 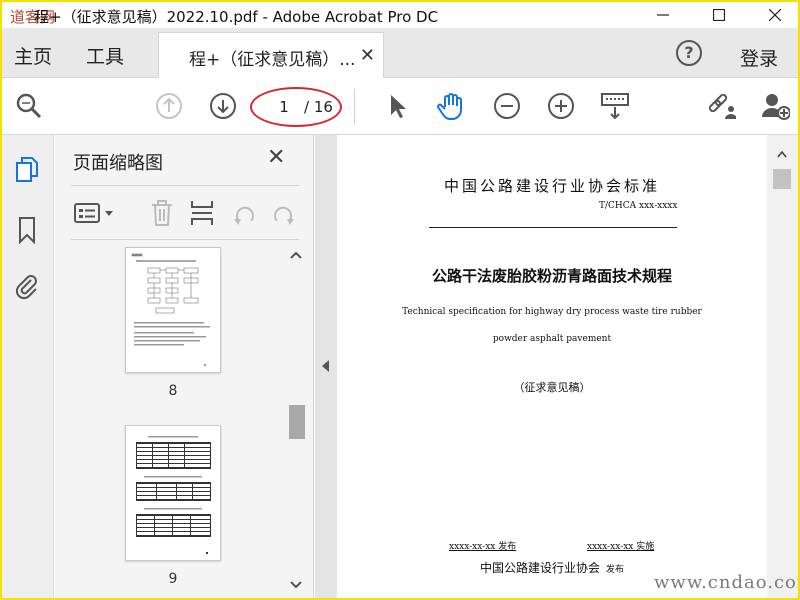 I want to click on thumbnail-scrollbar, so click(x=296, y=420).